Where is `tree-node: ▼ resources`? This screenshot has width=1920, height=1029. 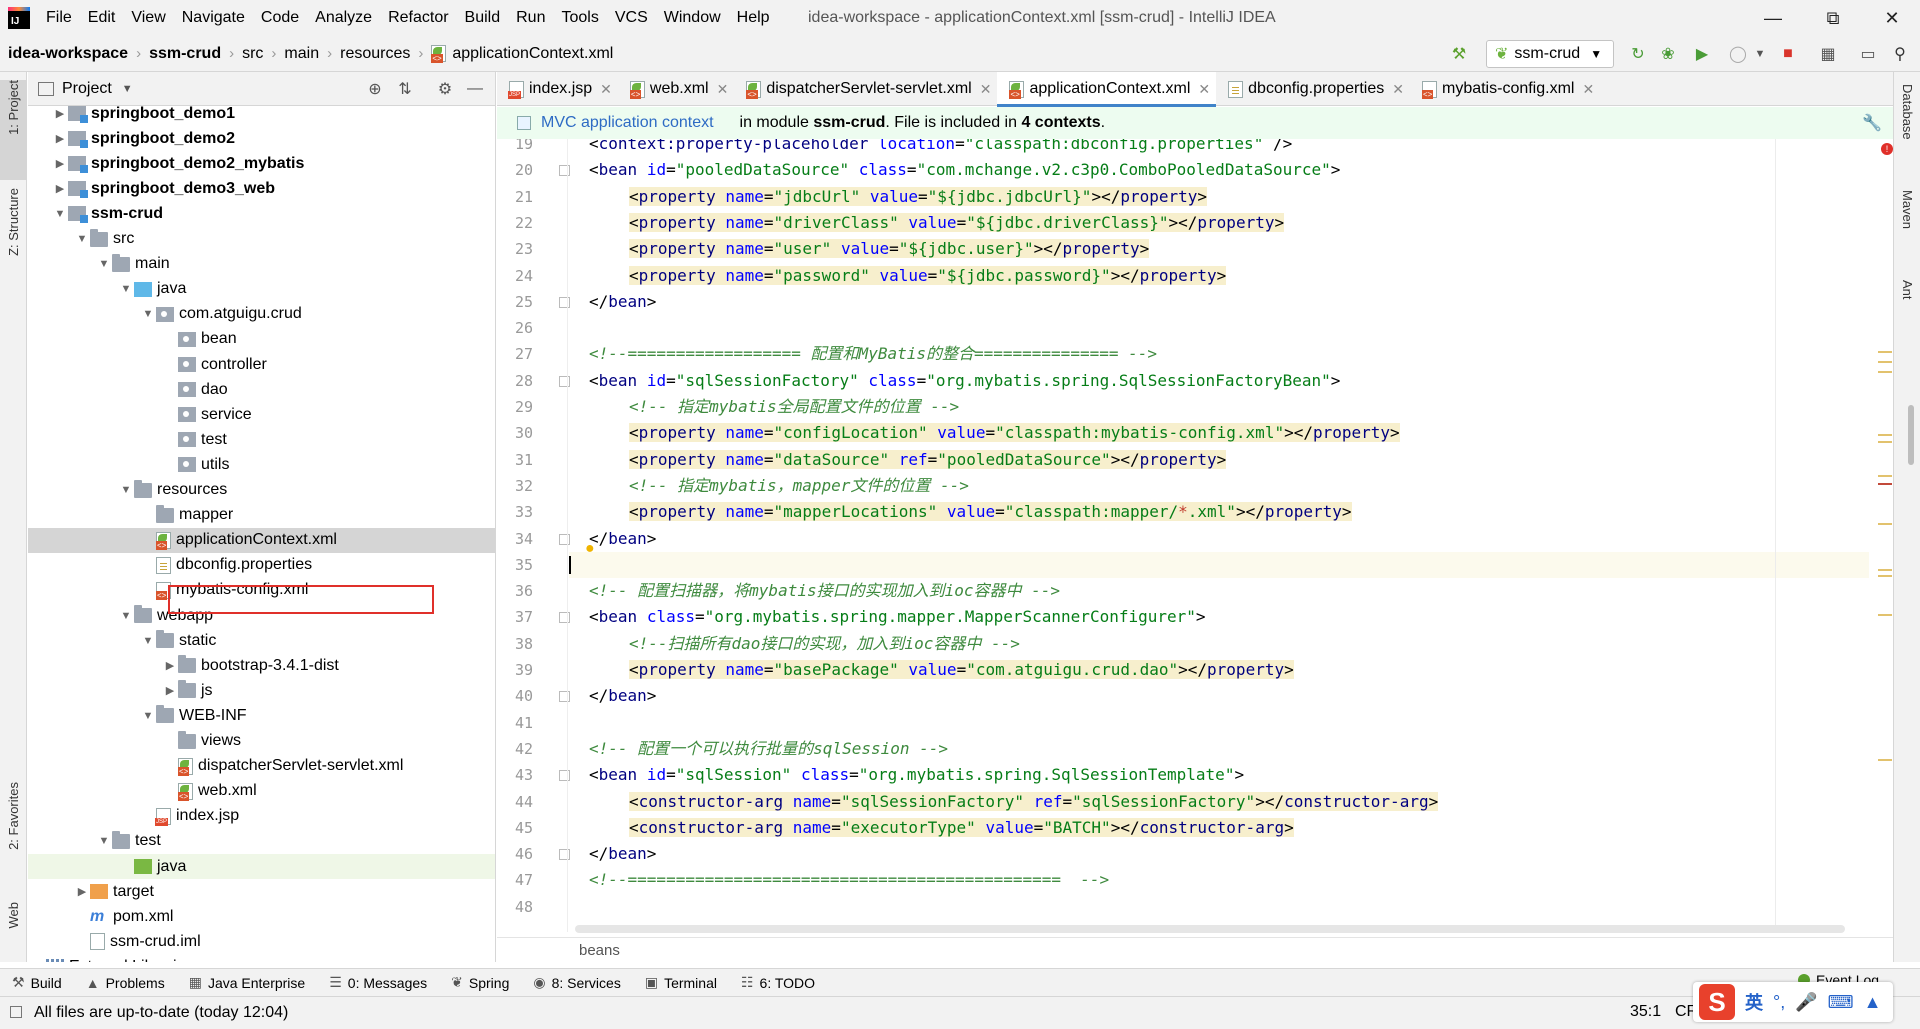 tree-node: ▼ resources is located at coordinates (261, 490).